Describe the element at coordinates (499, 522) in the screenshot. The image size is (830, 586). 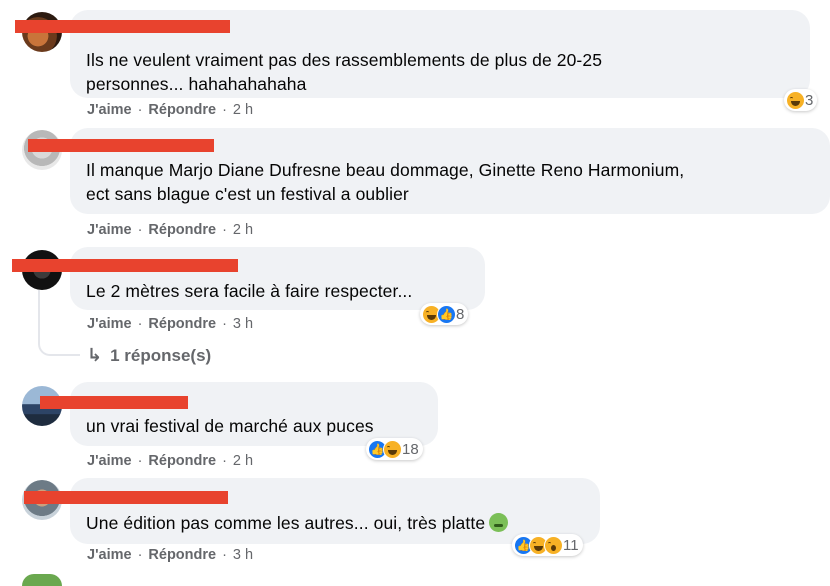
I see `nauseated-face-icon` at that location.